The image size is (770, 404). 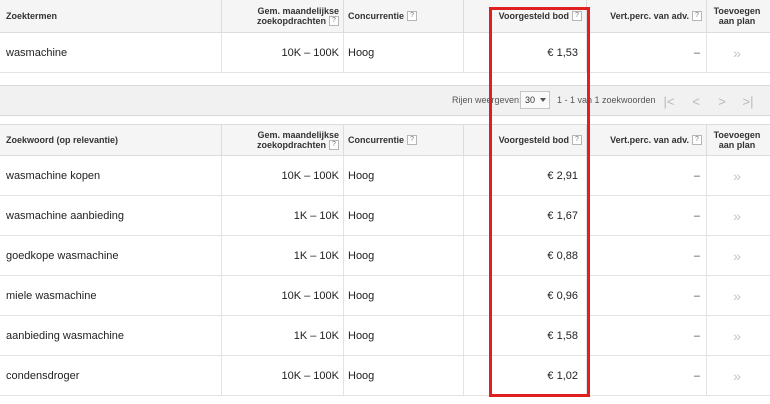 What do you see at coordinates (530, 100) in the screenshot?
I see `rows-per-page-value: 30` at bounding box center [530, 100].